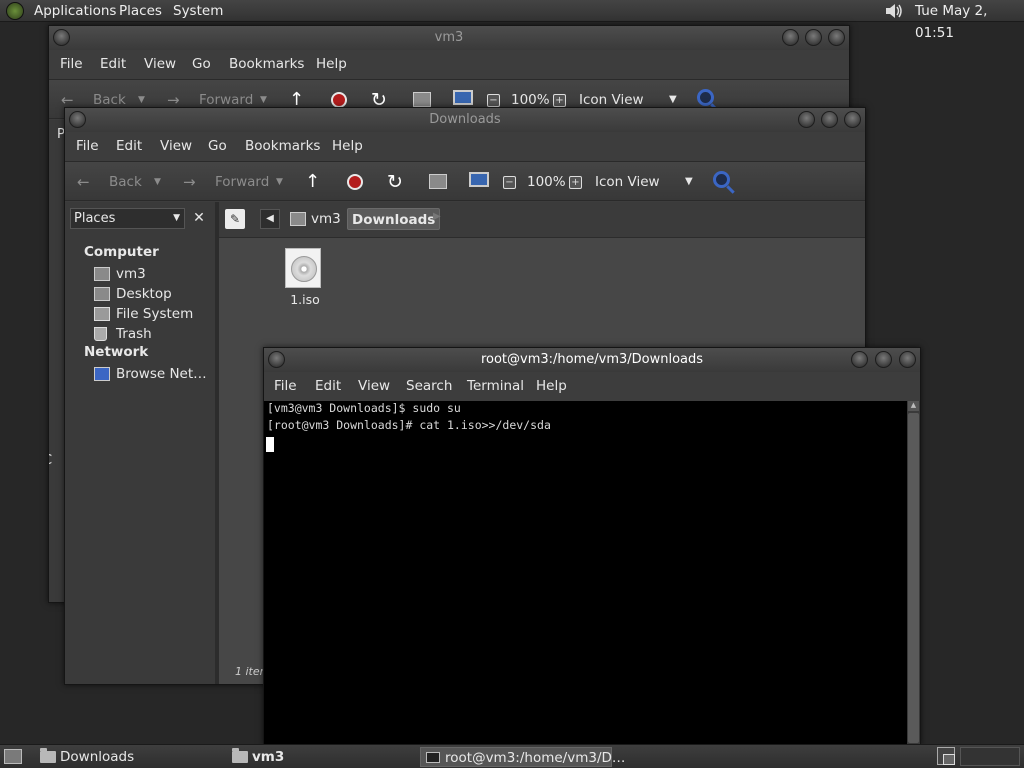 The width and height of the screenshot is (1024, 768). Describe the element at coordinates (279, 182) in the screenshot. I see `forward-dropdown-icon: ▼` at that location.